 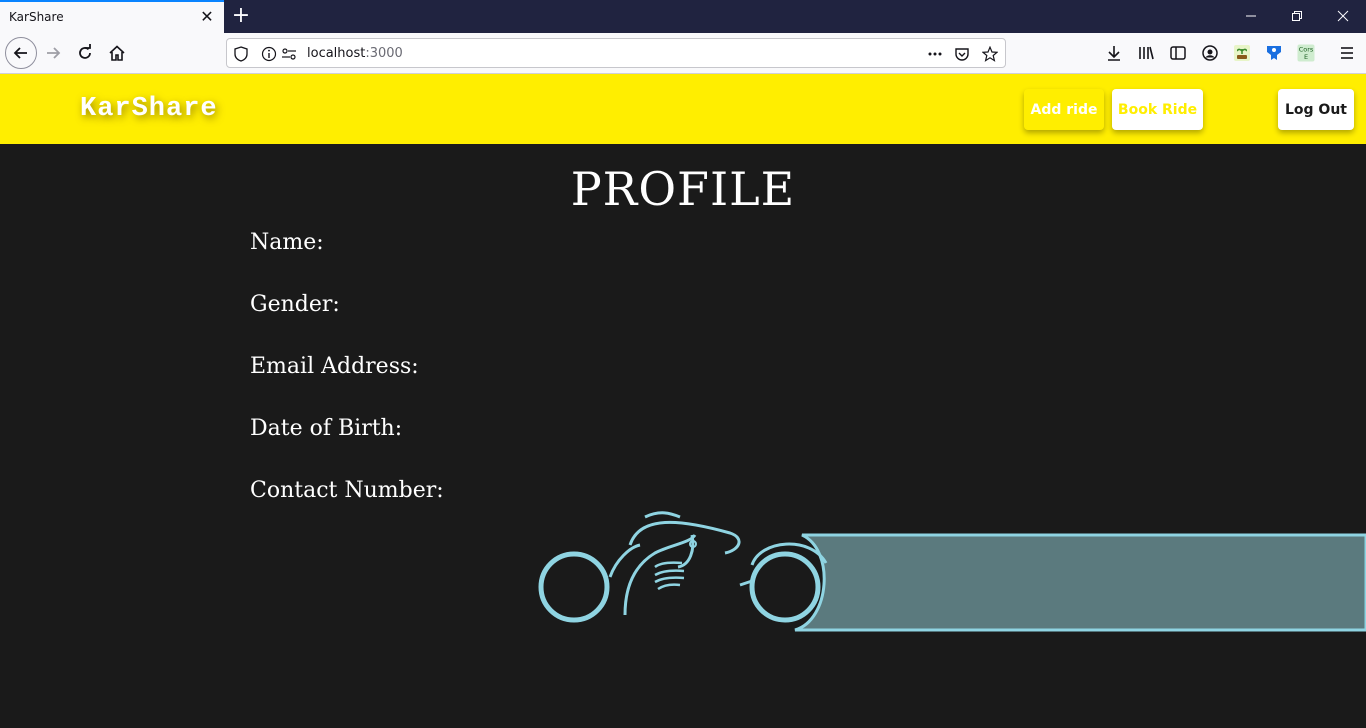 What do you see at coordinates (289, 54) in the screenshot?
I see `permissions-icon` at bounding box center [289, 54].